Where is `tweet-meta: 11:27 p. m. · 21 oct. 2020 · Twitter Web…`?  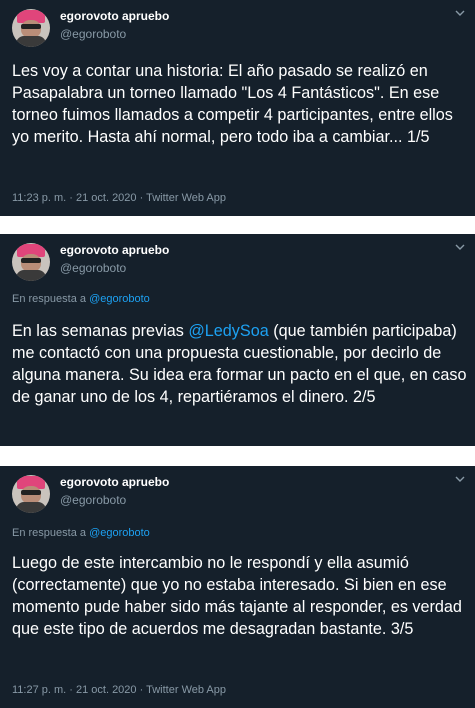 tweet-meta: 11:27 p. m. · 21 oct. 2020 · Twitter Web… is located at coordinates (119, 690).